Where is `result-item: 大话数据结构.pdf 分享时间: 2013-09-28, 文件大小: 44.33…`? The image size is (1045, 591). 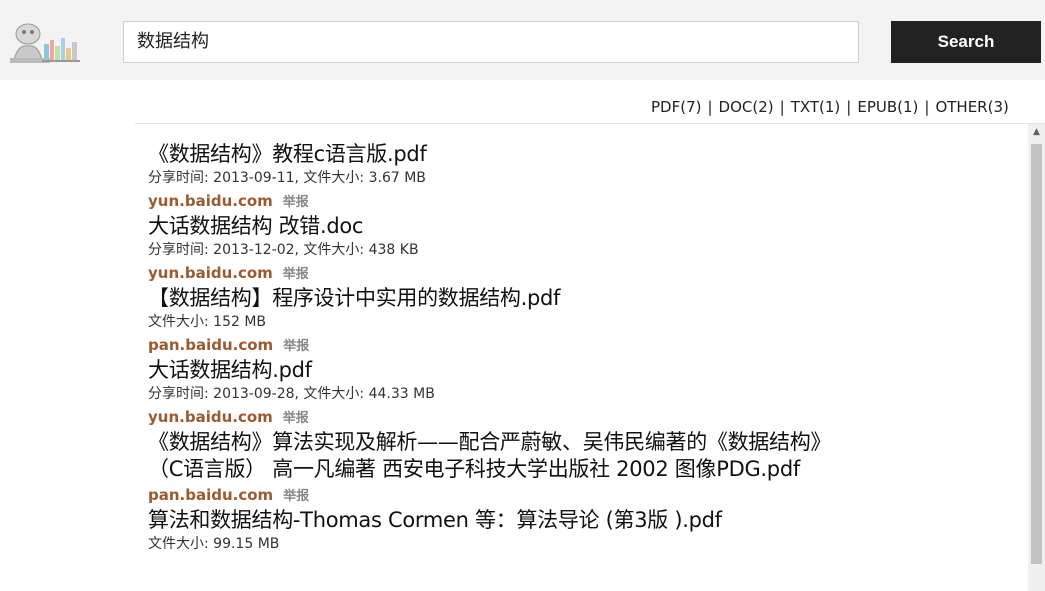
result-item: 大话数据结构.pdf 分享时间: 2013-09-28, 文件大小: 44.33… is located at coordinates (500, 393).